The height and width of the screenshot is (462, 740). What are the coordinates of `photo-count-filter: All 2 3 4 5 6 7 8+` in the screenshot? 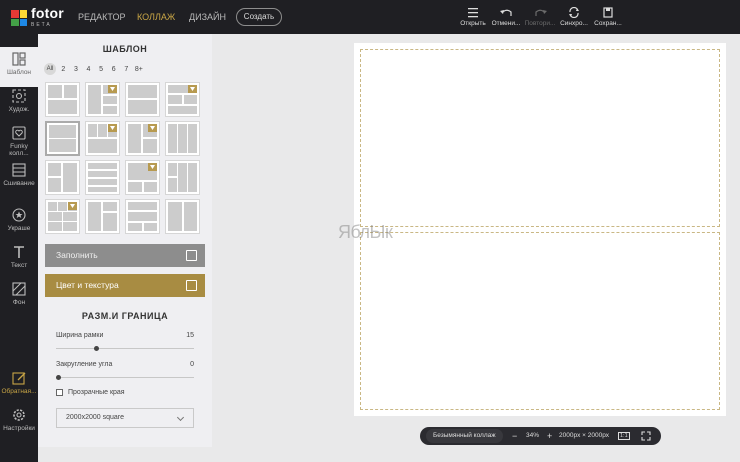 It's located at (94, 69).